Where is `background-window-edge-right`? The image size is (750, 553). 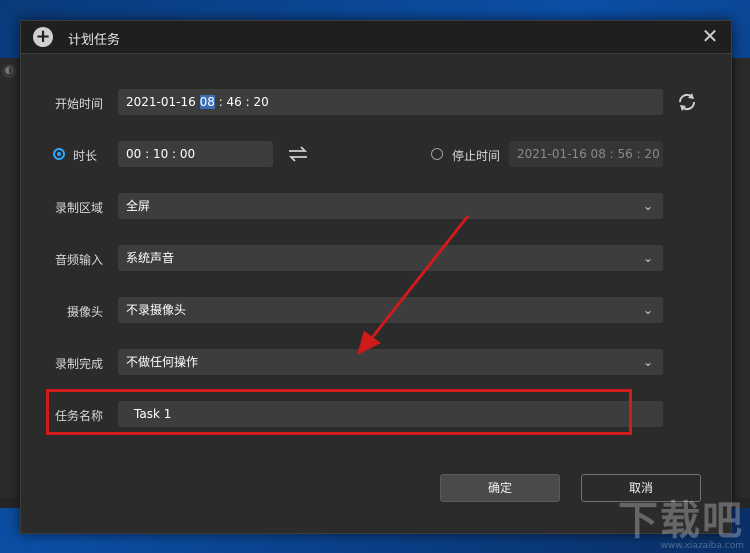 background-window-edge-right is located at coordinates (742, 278).